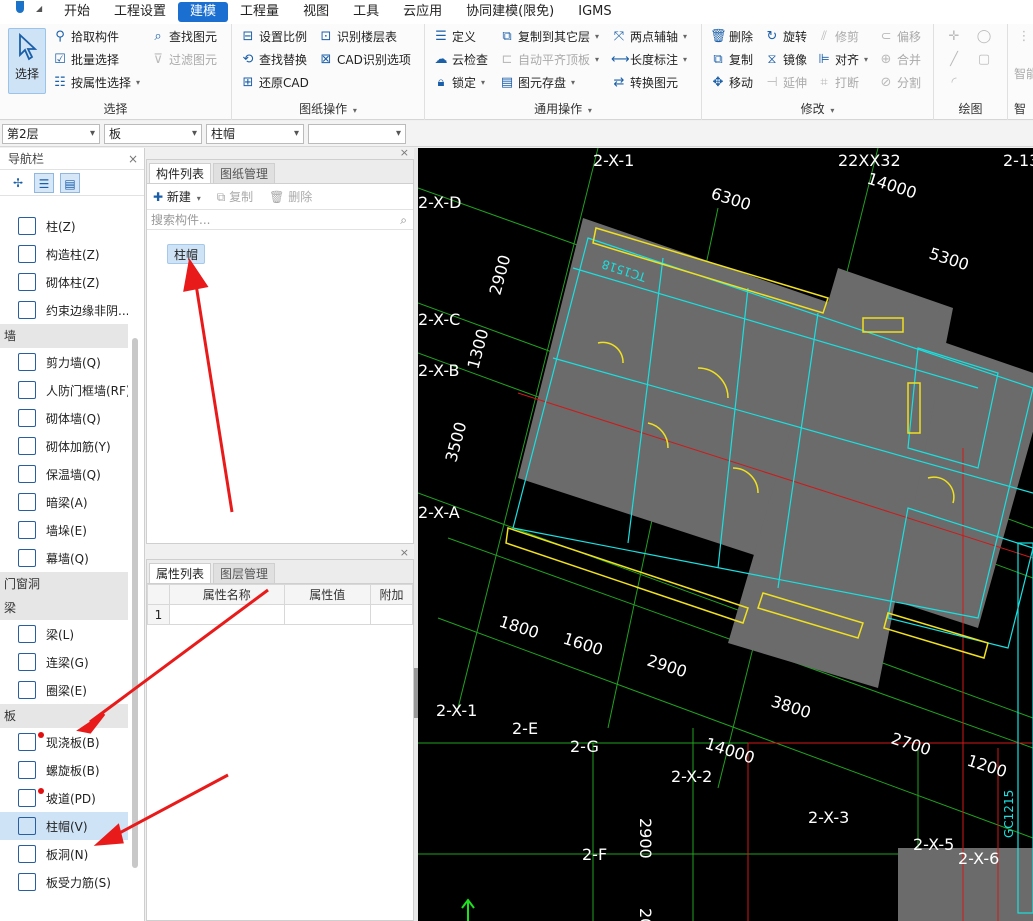 This screenshot has width=1033, height=921. I want to click on save-element-icon: ▤, so click(507, 82).